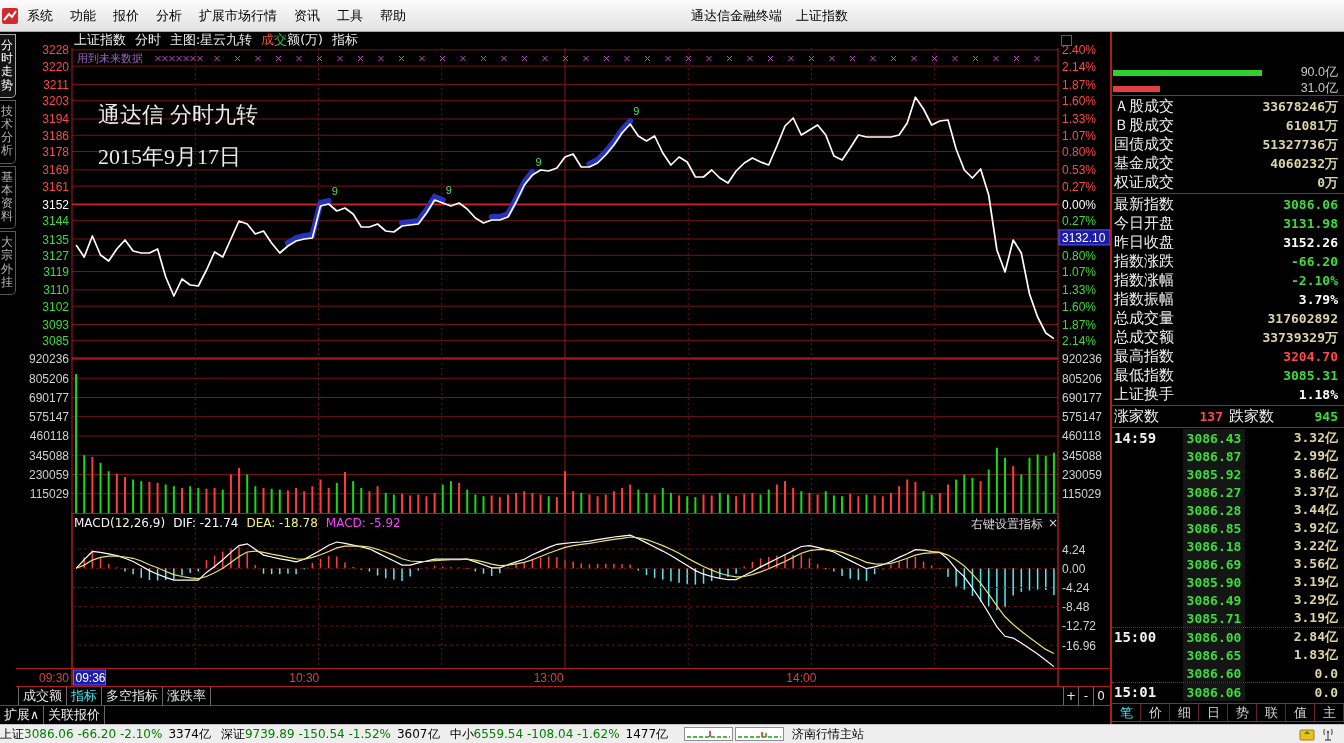 This screenshot has width=1344, height=743. What do you see at coordinates (1144, 144) in the screenshot?
I see `stat-label: 国债成交` at bounding box center [1144, 144].